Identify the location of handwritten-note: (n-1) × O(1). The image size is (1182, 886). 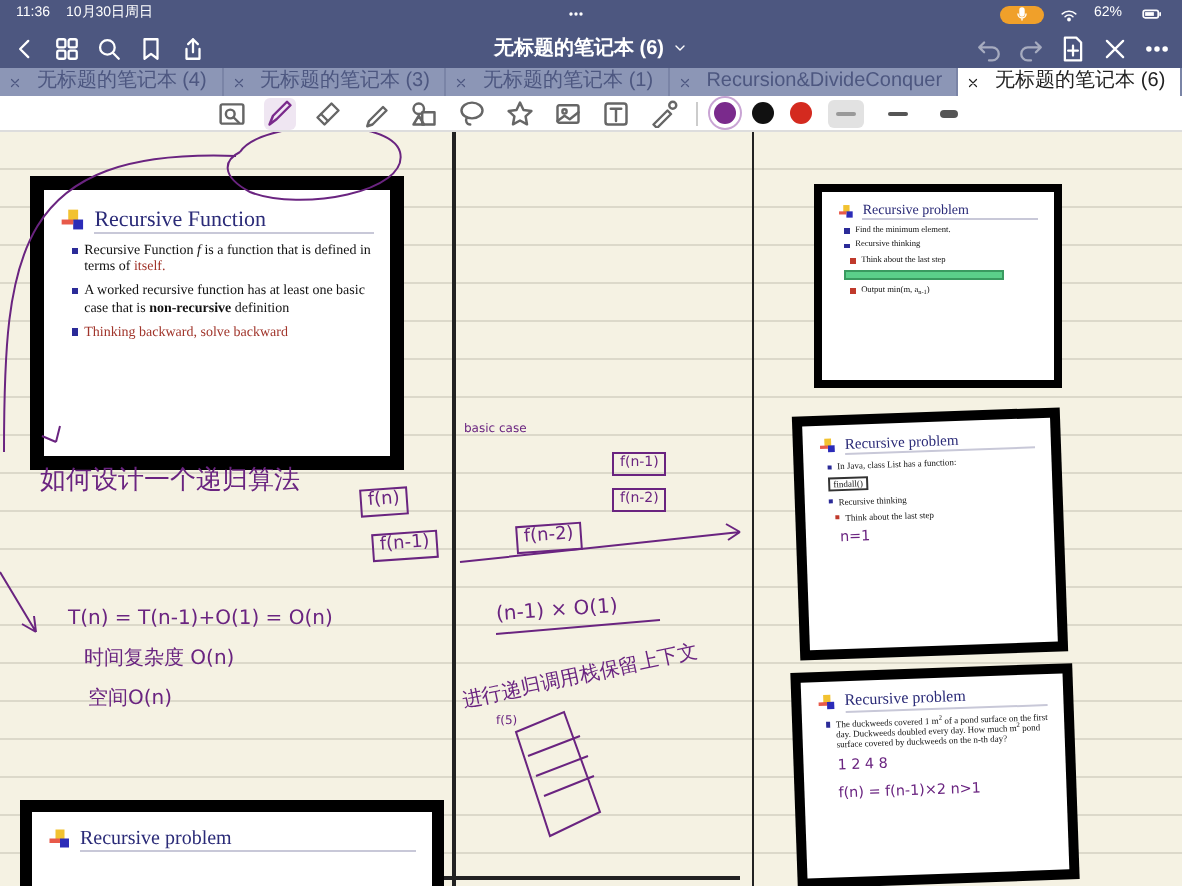
(557, 611).